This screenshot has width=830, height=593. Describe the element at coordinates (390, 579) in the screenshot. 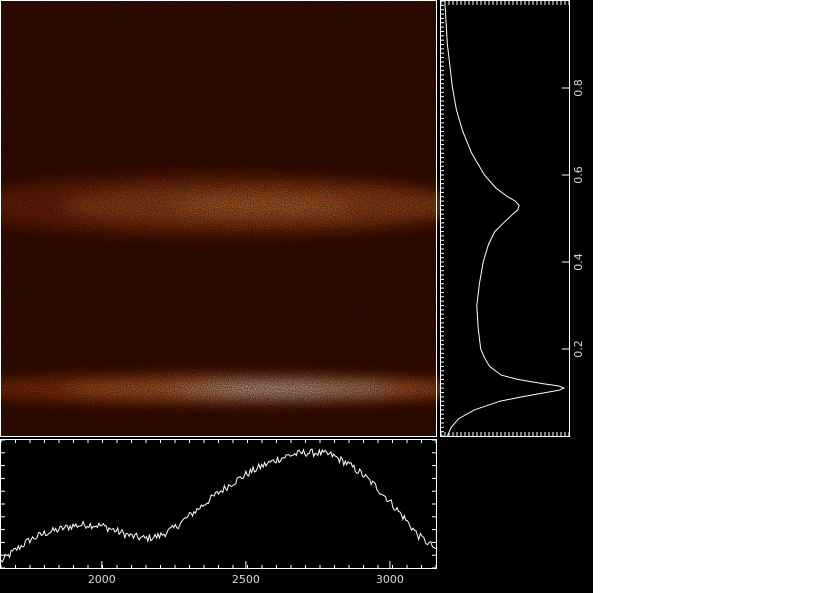

I see `bottom-tick-label: 3000` at that location.